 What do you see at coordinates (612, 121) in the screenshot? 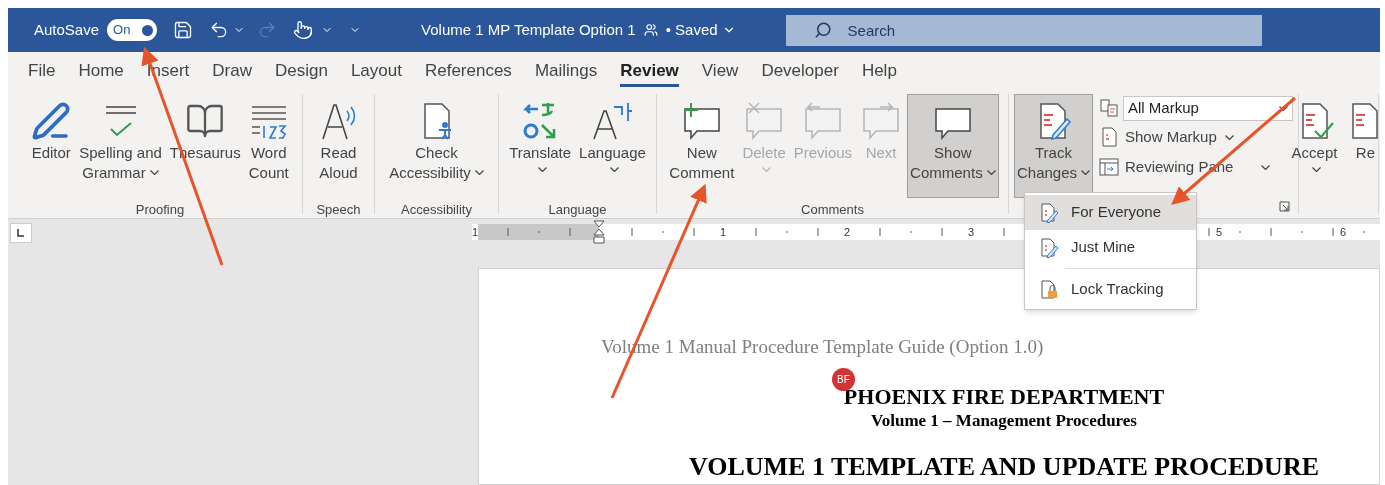
I see `language-icon` at bounding box center [612, 121].